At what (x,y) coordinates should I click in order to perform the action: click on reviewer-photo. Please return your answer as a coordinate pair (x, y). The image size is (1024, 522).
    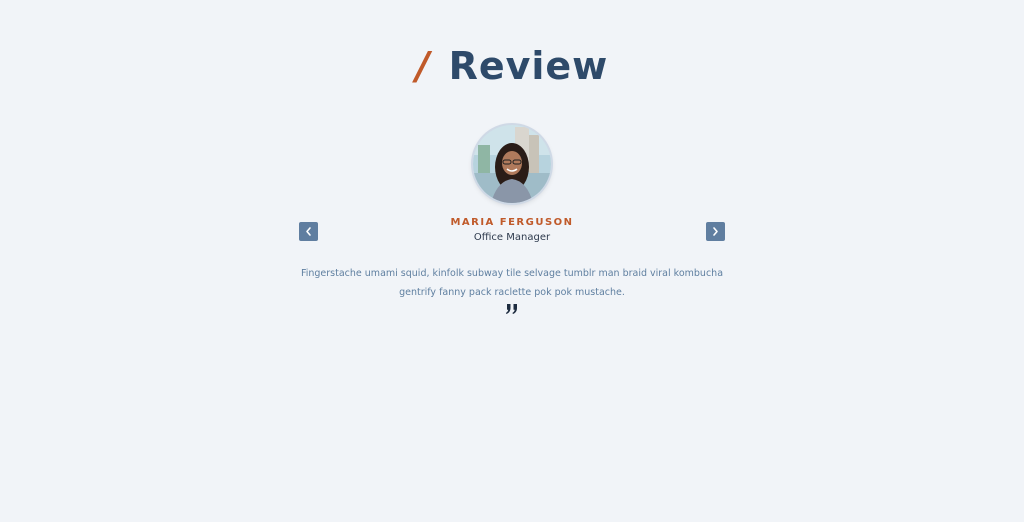
    Looking at the image, I should click on (512, 164).